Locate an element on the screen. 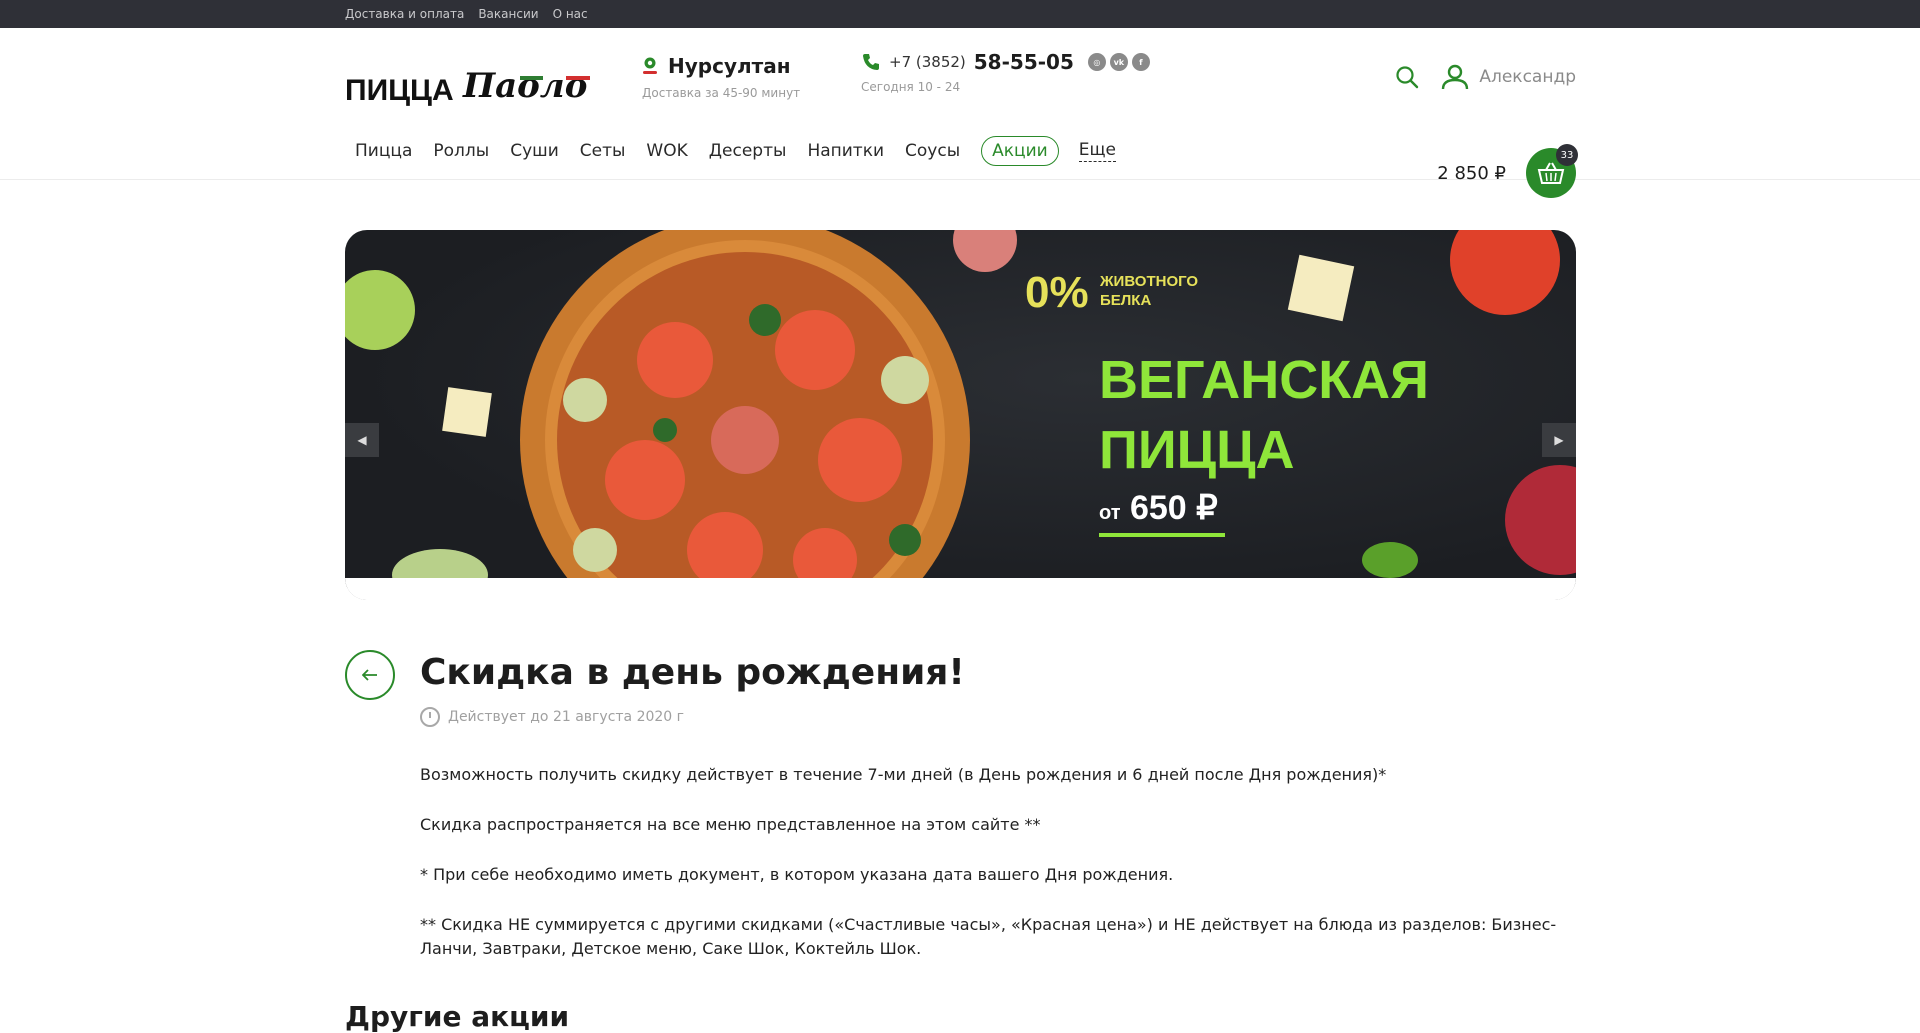 This screenshot has width=1920, height=1033. city-name: Нурсултан is located at coordinates (729, 66).